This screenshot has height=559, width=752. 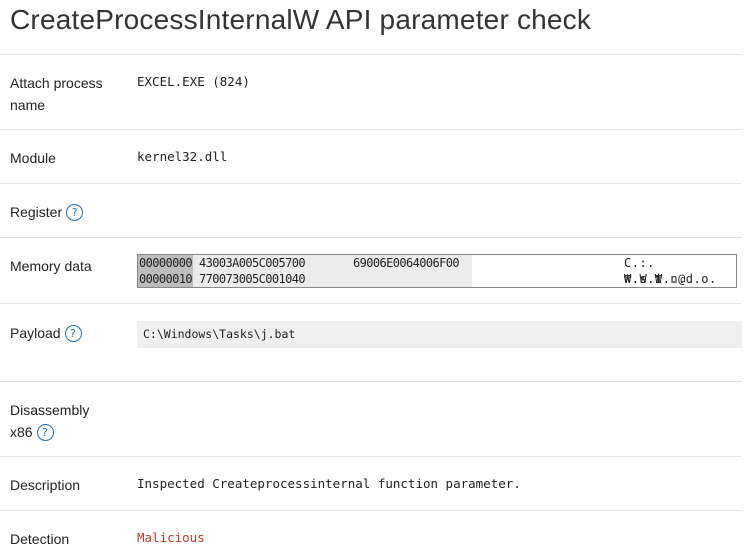 What do you see at coordinates (36, 211) in the screenshot?
I see `register-label-text: Register` at bounding box center [36, 211].